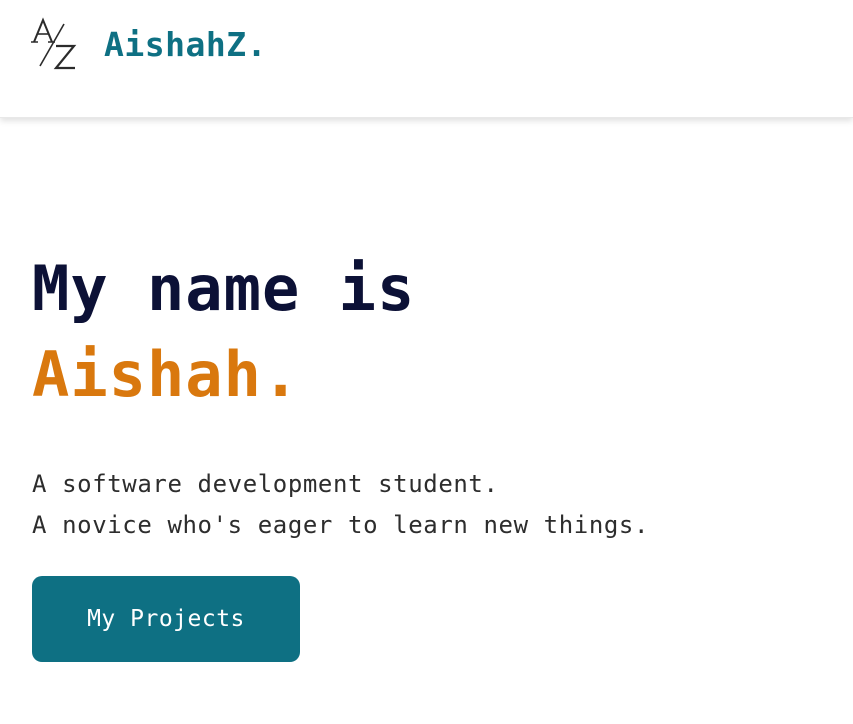 The image size is (853, 724). Describe the element at coordinates (166, 619) in the screenshot. I see `my-projects-button: My Projects` at that location.